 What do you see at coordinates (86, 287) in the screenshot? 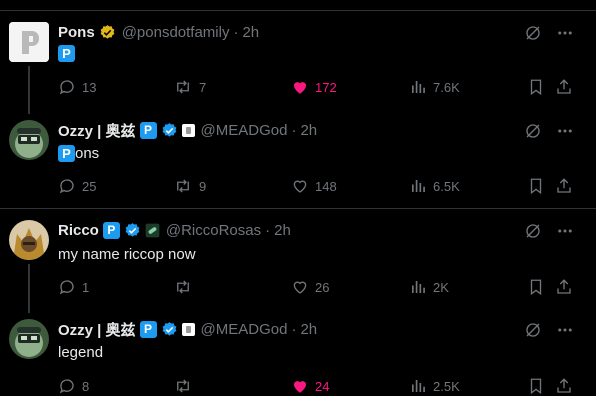
I see `reply-count: 1` at bounding box center [86, 287].